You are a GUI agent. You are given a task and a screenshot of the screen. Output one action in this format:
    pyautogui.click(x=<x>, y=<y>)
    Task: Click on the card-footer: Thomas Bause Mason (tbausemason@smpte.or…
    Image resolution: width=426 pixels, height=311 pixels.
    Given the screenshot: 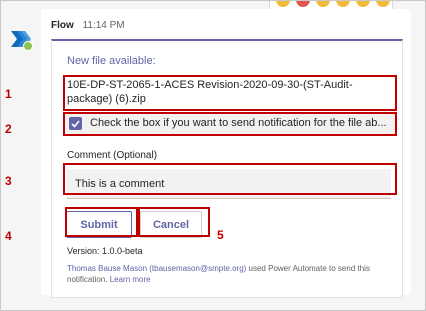 What is the action you would take?
    pyautogui.click(x=230, y=274)
    